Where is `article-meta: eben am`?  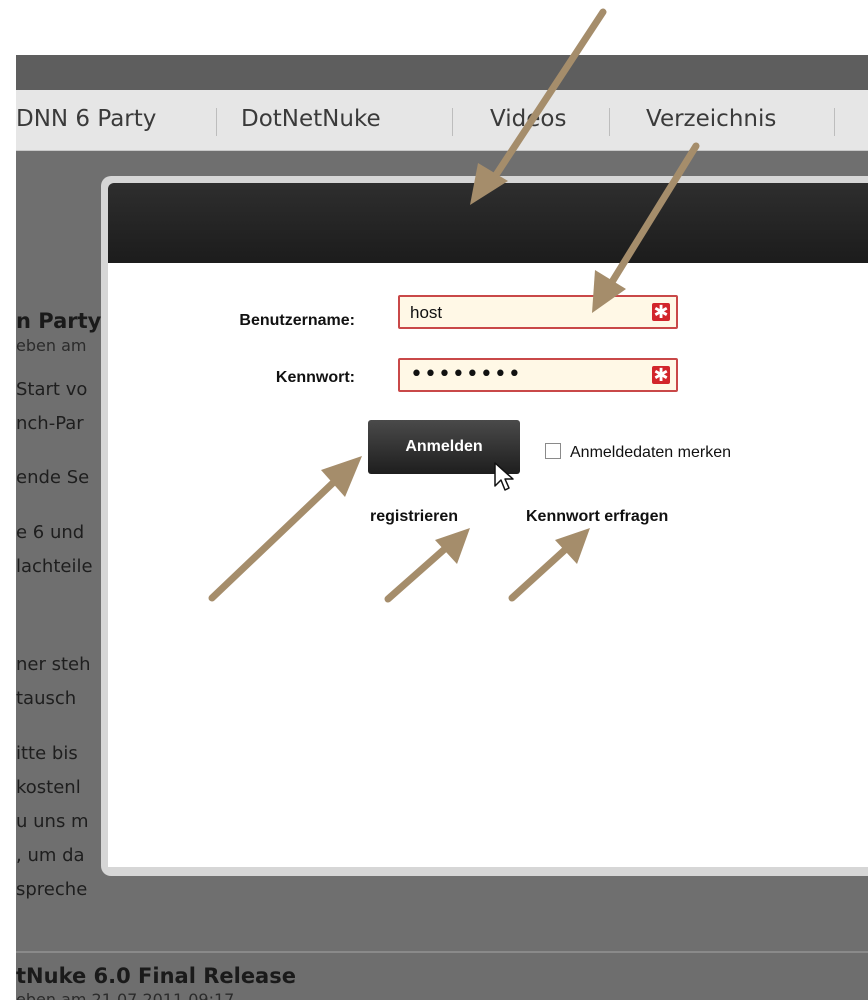 article-meta: eben am is located at coordinates (51, 345).